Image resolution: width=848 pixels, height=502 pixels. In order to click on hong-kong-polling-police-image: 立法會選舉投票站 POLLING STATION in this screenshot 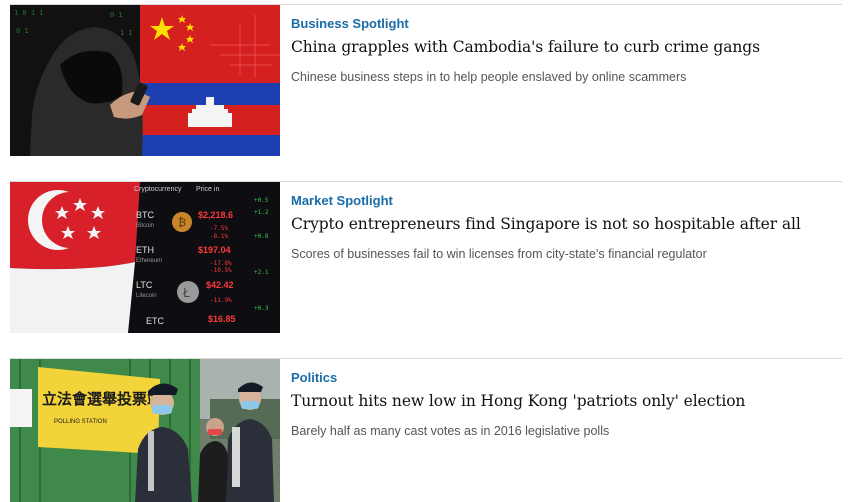, I will do `click(145, 430)`.